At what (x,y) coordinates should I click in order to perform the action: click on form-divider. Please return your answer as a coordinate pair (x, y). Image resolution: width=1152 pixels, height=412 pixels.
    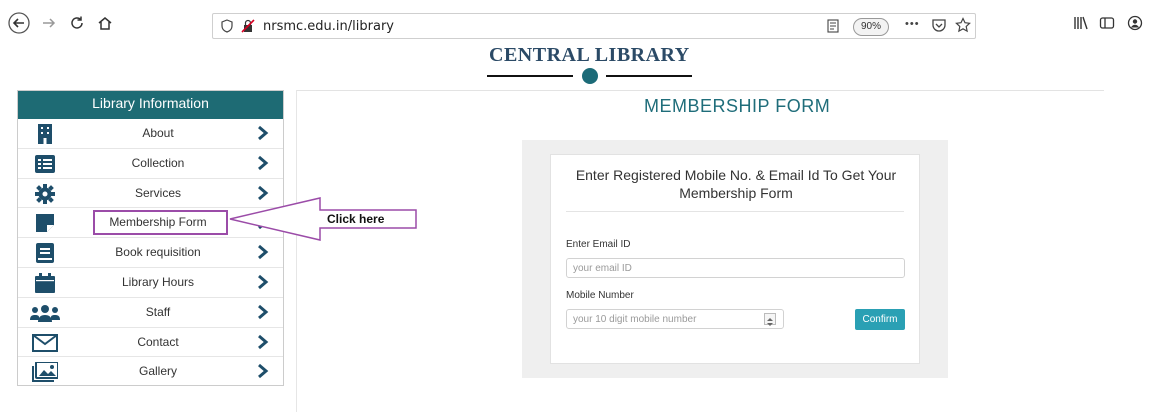
    Looking at the image, I should click on (735, 211).